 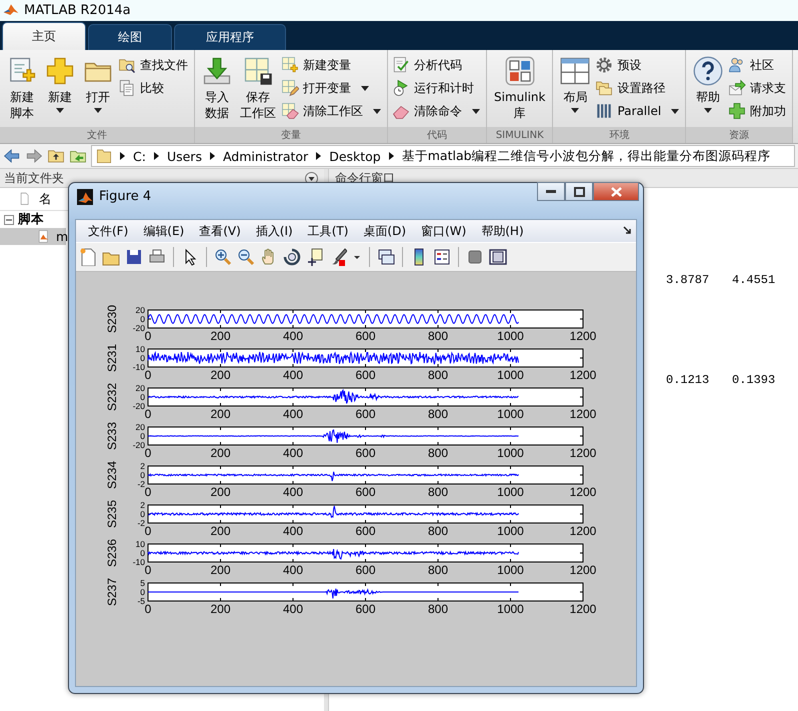 What do you see at coordinates (9, 219) in the screenshot?
I see `collapse-icon` at bounding box center [9, 219].